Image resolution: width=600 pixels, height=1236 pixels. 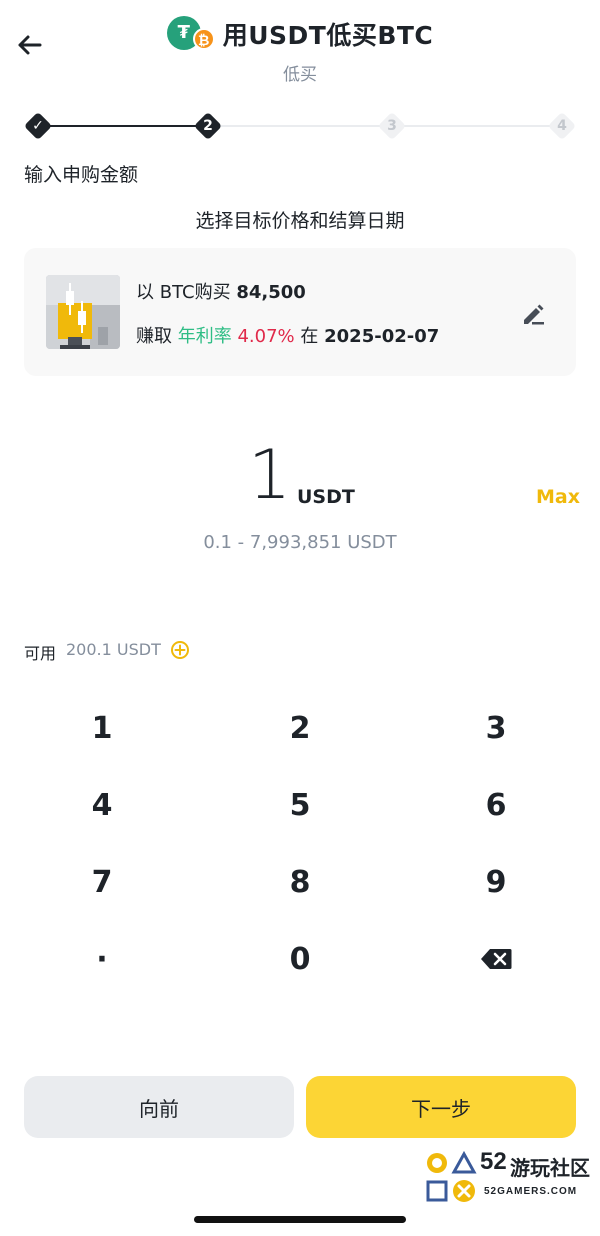 I want to click on home-indicator, so click(x=300, y=1219).